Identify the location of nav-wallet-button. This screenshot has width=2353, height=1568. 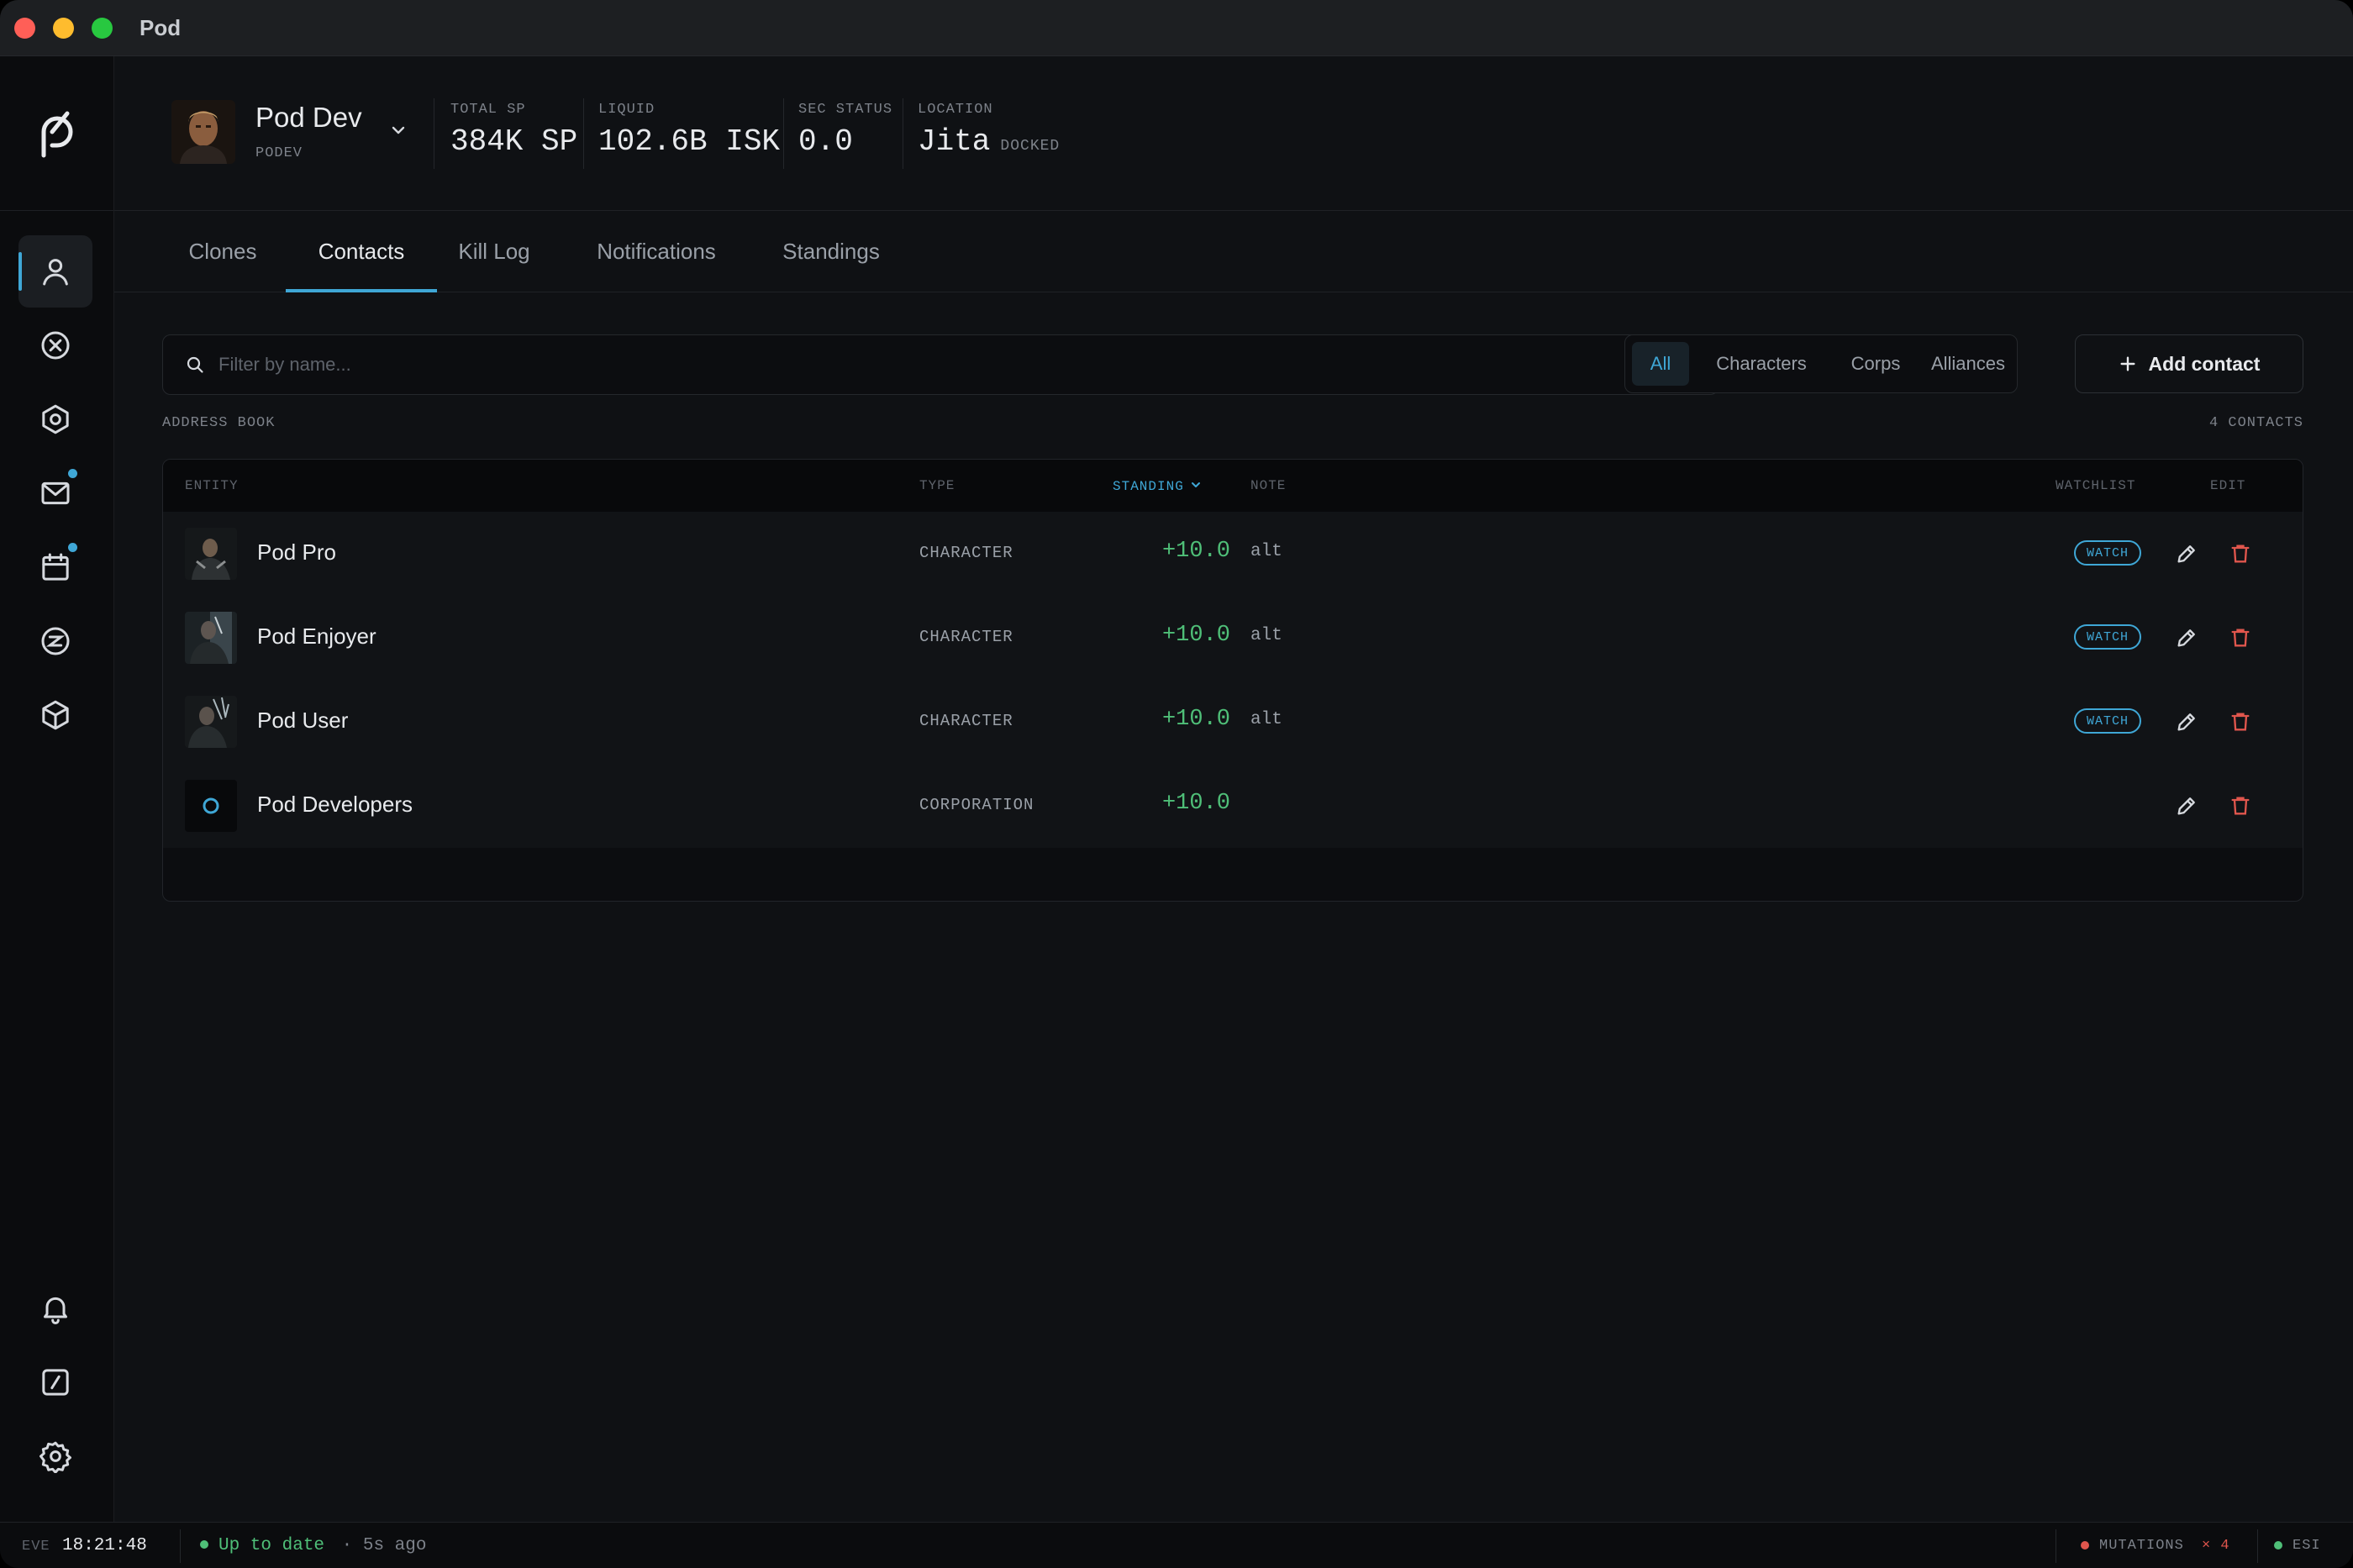
(55, 641).